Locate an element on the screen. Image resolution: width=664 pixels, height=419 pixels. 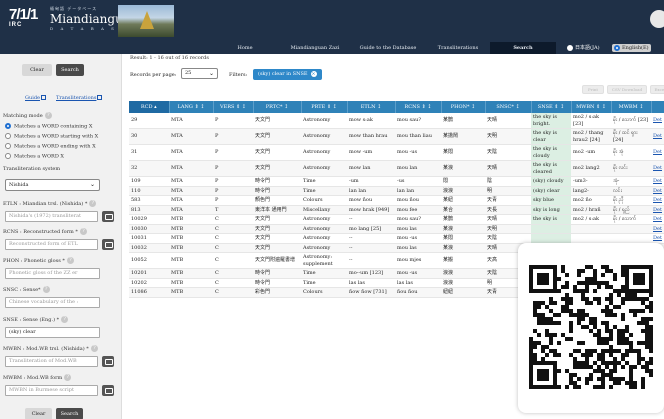
rpp-value: 25 is located at coordinates (188, 73).